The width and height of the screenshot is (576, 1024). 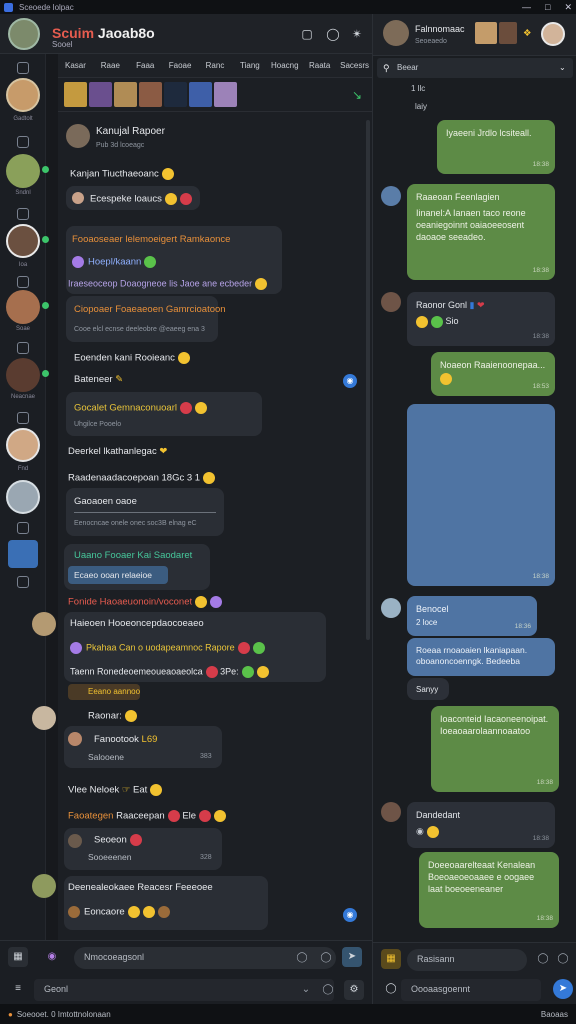 I want to click on home-icon, so click(x=23, y=142).